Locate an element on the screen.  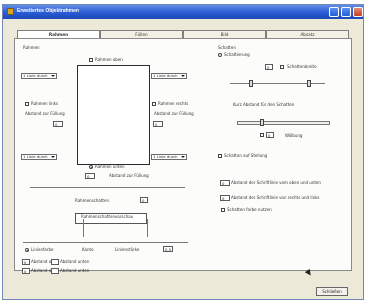
shadow-preview-label: Rahmenschattenvorschau is located at coordinates (107, 216).